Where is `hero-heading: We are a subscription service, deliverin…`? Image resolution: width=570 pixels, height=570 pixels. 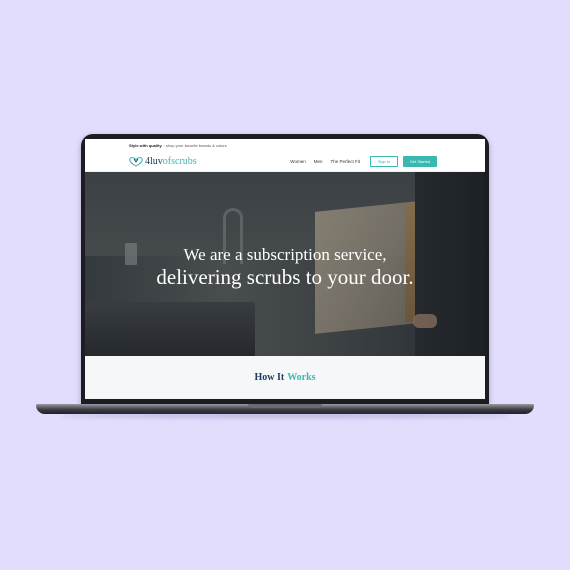 hero-heading: We are a subscription service, deliverin… is located at coordinates (285, 266).